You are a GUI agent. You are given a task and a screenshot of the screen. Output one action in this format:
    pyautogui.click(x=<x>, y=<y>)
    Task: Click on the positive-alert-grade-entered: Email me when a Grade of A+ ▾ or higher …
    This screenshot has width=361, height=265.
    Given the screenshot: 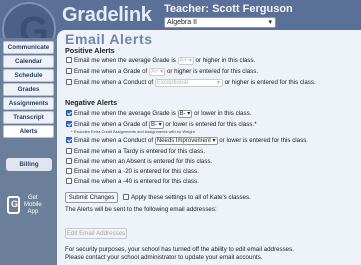 What is the action you would take?
    pyautogui.click(x=162, y=71)
    